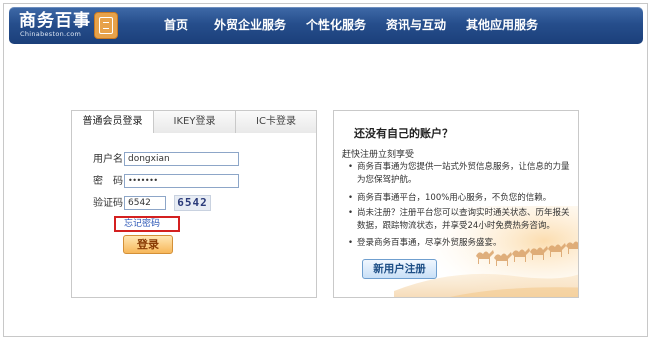  What do you see at coordinates (416, 25) in the screenshot?
I see `nav-news-interaction: 资讯与互动` at bounding box center [416, 25].